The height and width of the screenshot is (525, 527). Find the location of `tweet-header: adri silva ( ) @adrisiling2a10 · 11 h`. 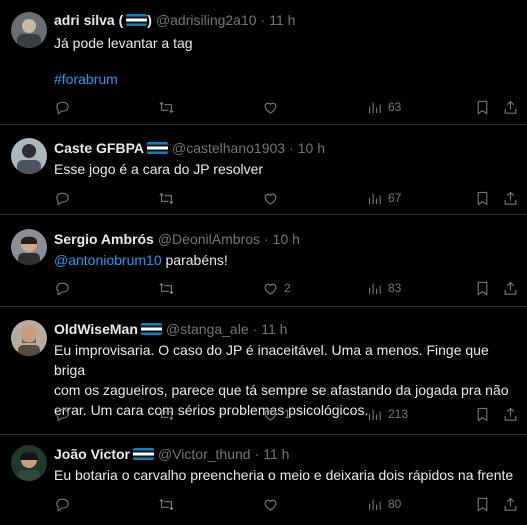

tweet-header: adri silva ( ) @adrisiling2a10 · 11 h is located at coordinates (174, 20).